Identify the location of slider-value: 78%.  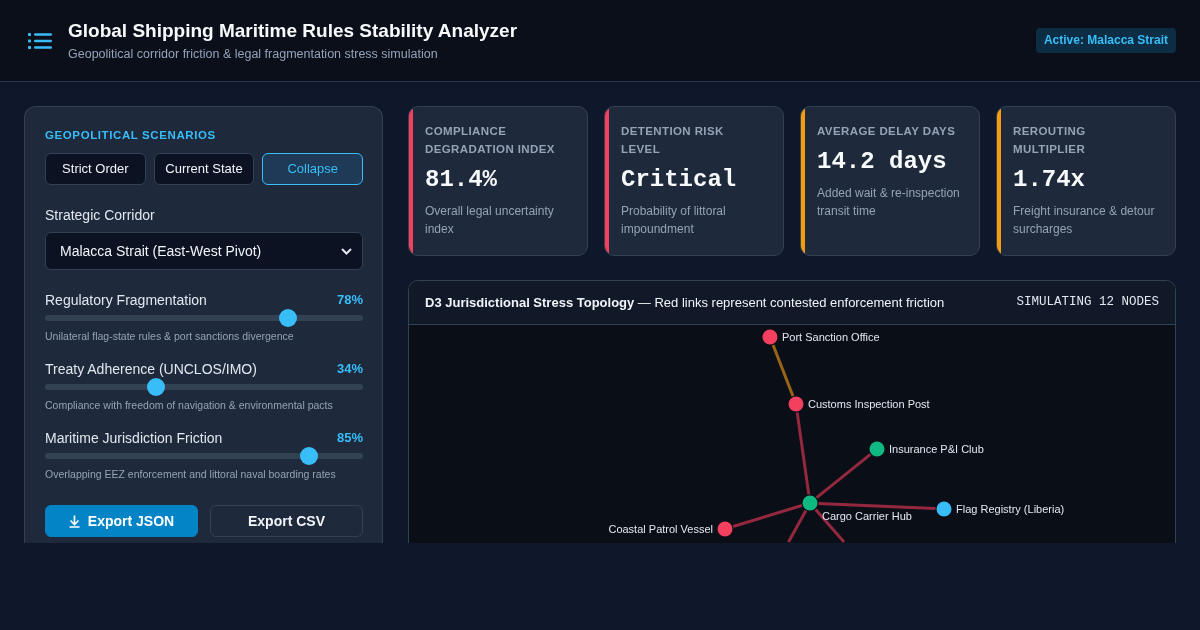
(349, 300).